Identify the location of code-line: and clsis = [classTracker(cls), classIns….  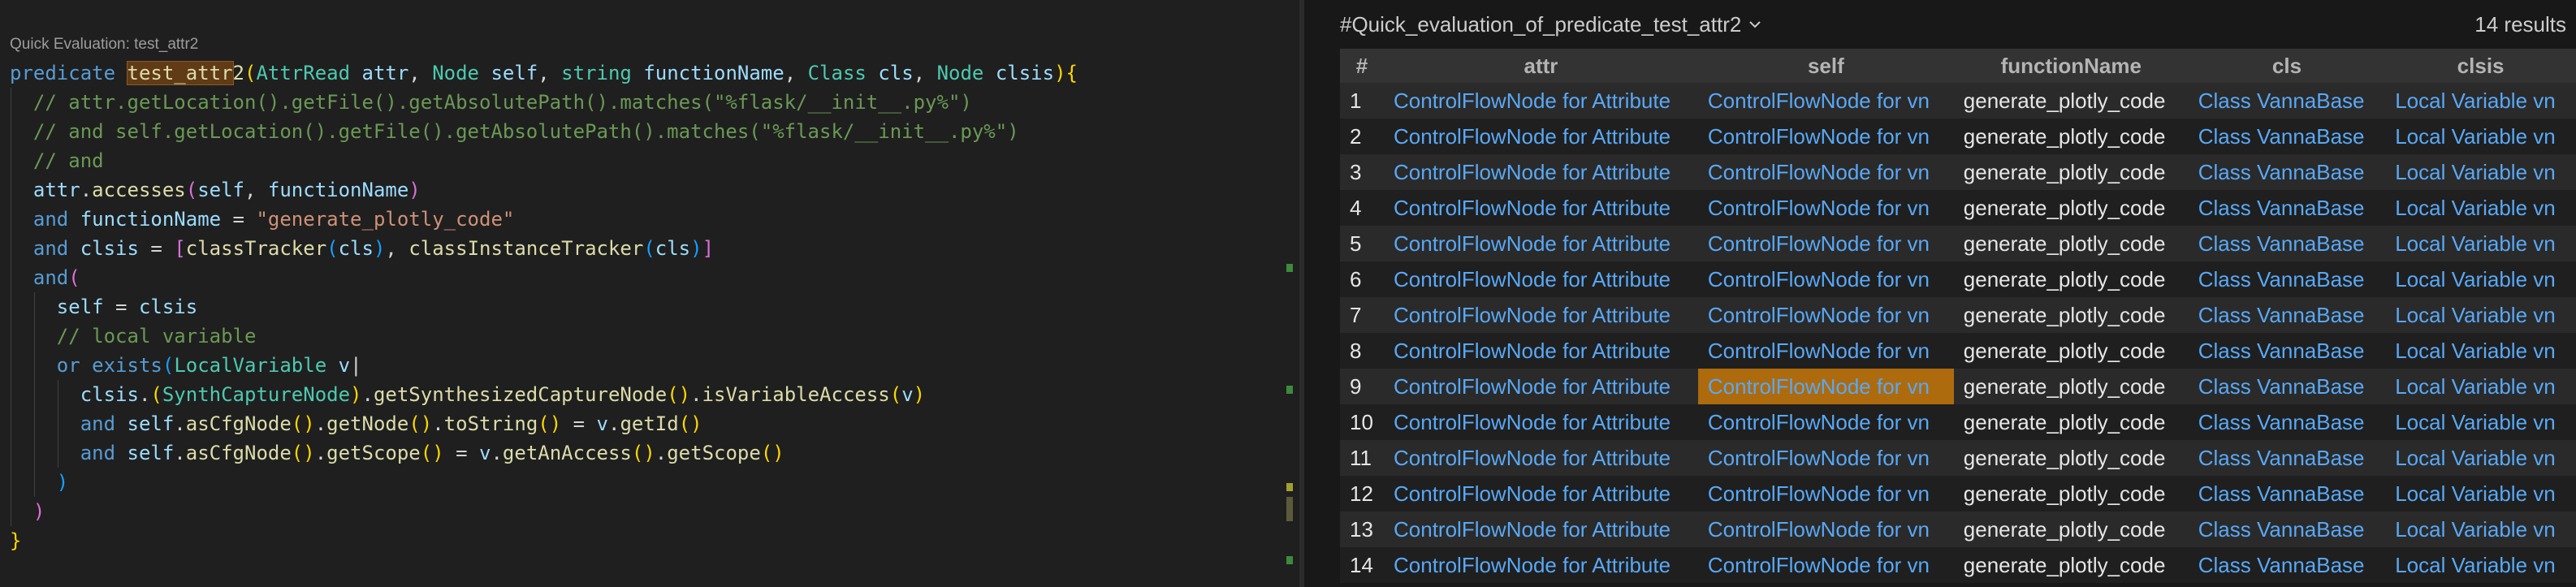
(544, 248).